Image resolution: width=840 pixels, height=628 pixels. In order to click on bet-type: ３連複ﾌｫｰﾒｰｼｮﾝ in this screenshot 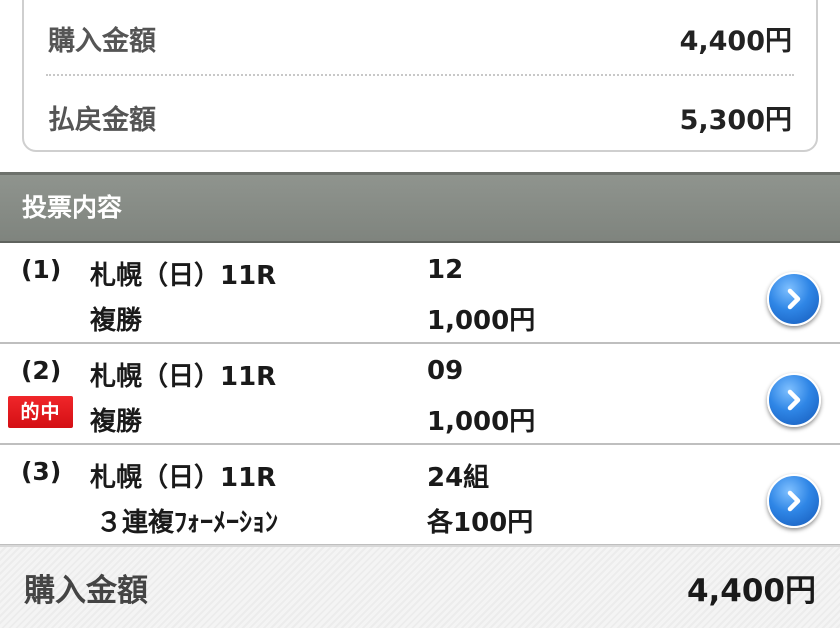, I will do `click(187, 523)`.